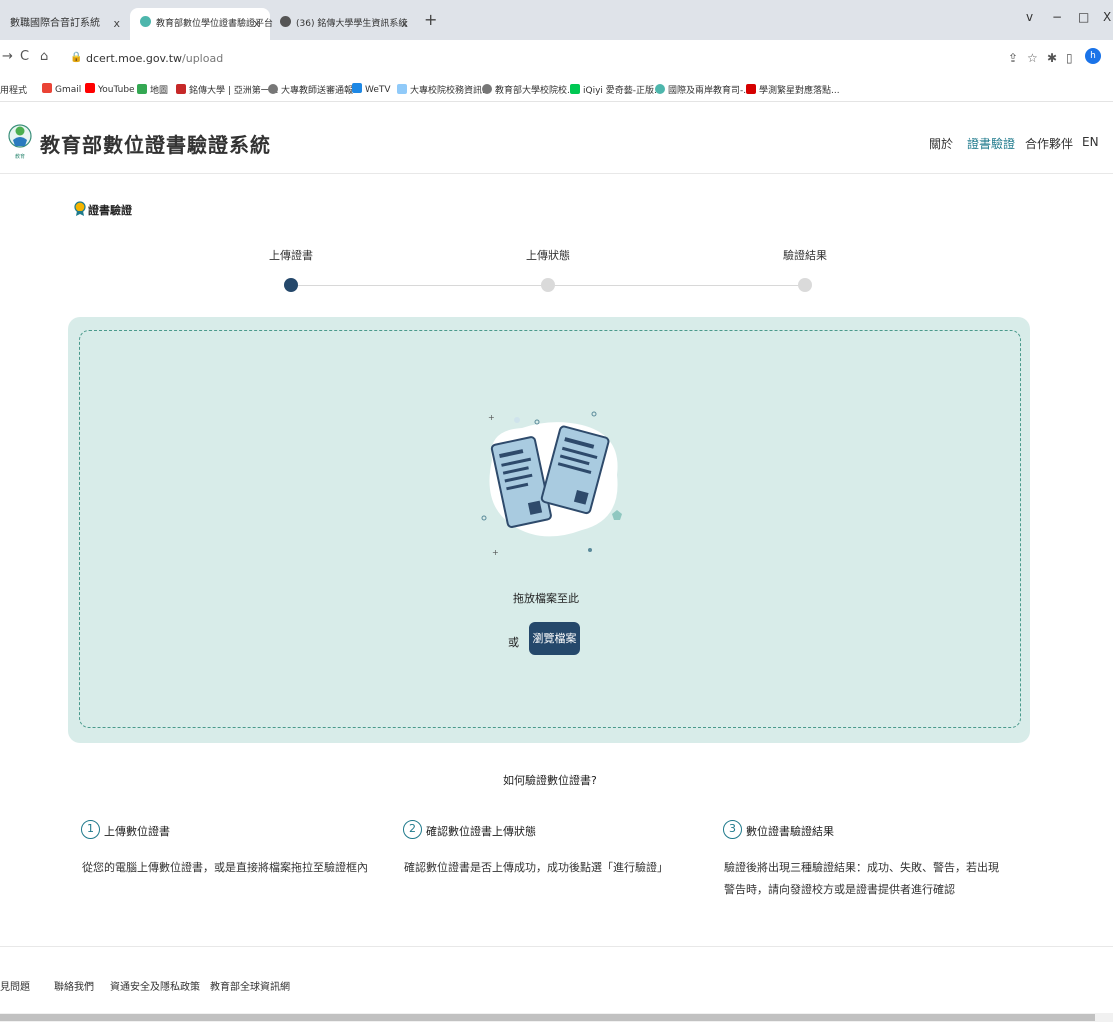 The width and height of the screenshot is (1113, 1022). I want to click on maximize-button: □, so click(1083, 17).